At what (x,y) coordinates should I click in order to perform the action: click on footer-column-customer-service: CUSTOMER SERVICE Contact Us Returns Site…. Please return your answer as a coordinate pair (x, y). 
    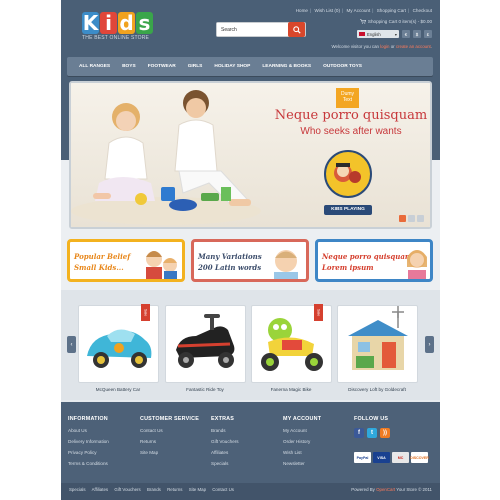
    Looking at the image, I should click on (169, 438).